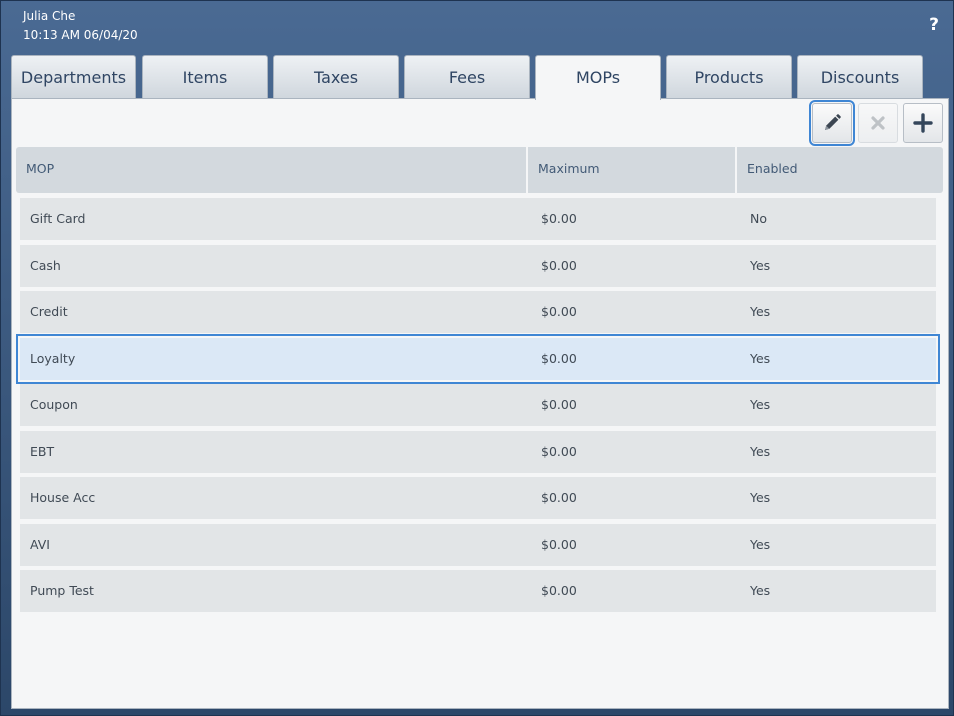  Describe the element at coordinates (564, 170) in the screenshot. I see `column-header-maximum: Maximum` at that location.